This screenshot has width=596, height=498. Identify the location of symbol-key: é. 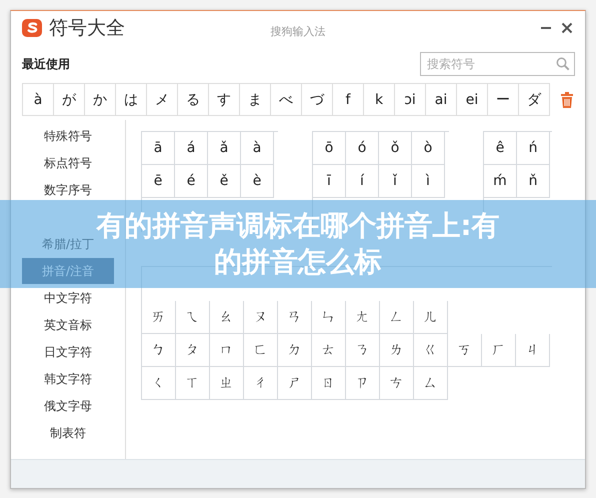
(191, 181).